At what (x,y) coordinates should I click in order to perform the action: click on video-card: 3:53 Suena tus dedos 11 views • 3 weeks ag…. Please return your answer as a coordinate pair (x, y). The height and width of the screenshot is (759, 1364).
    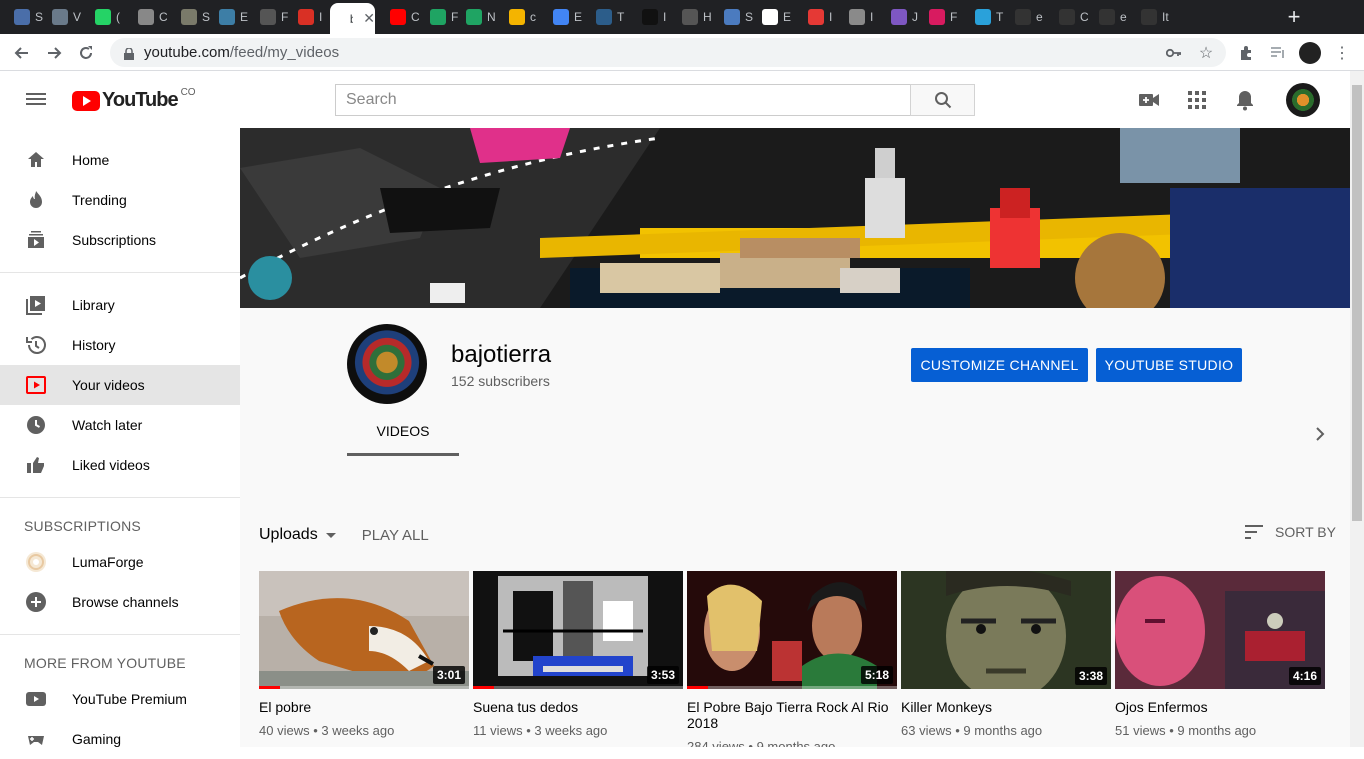
    Looking at the image, I should click on (578, 654).